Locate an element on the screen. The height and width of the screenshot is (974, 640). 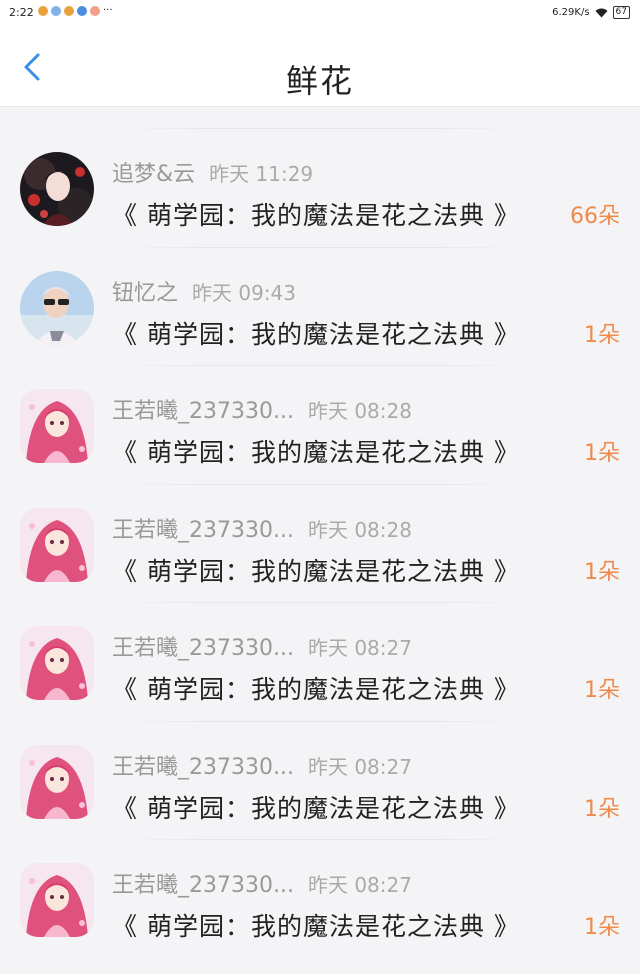
username-text: 追梦&云 is located at coordinates (154, 174).